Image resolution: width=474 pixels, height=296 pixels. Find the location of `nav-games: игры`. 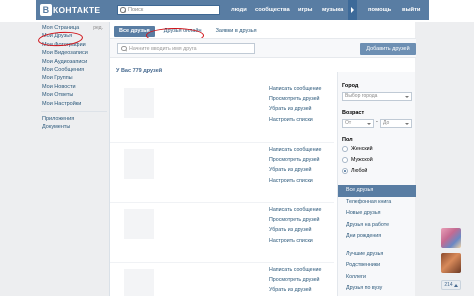

nav-games: игры is located at coordinates (305, 10).